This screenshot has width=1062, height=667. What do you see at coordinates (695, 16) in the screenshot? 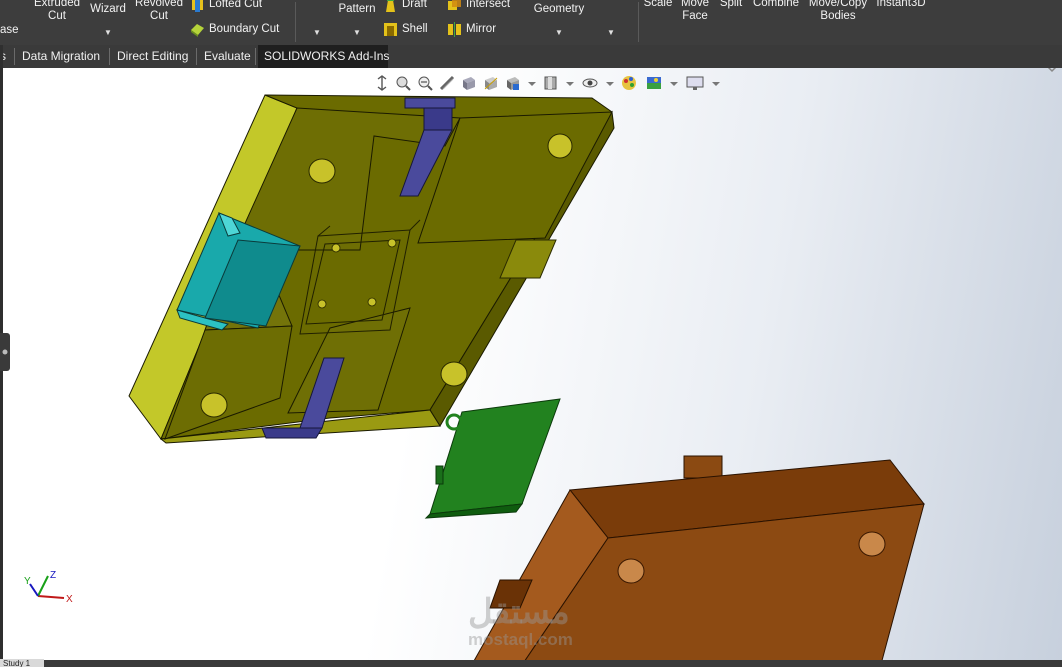
I see `move-face-label-2: Face` at bounding box center [695, 16].